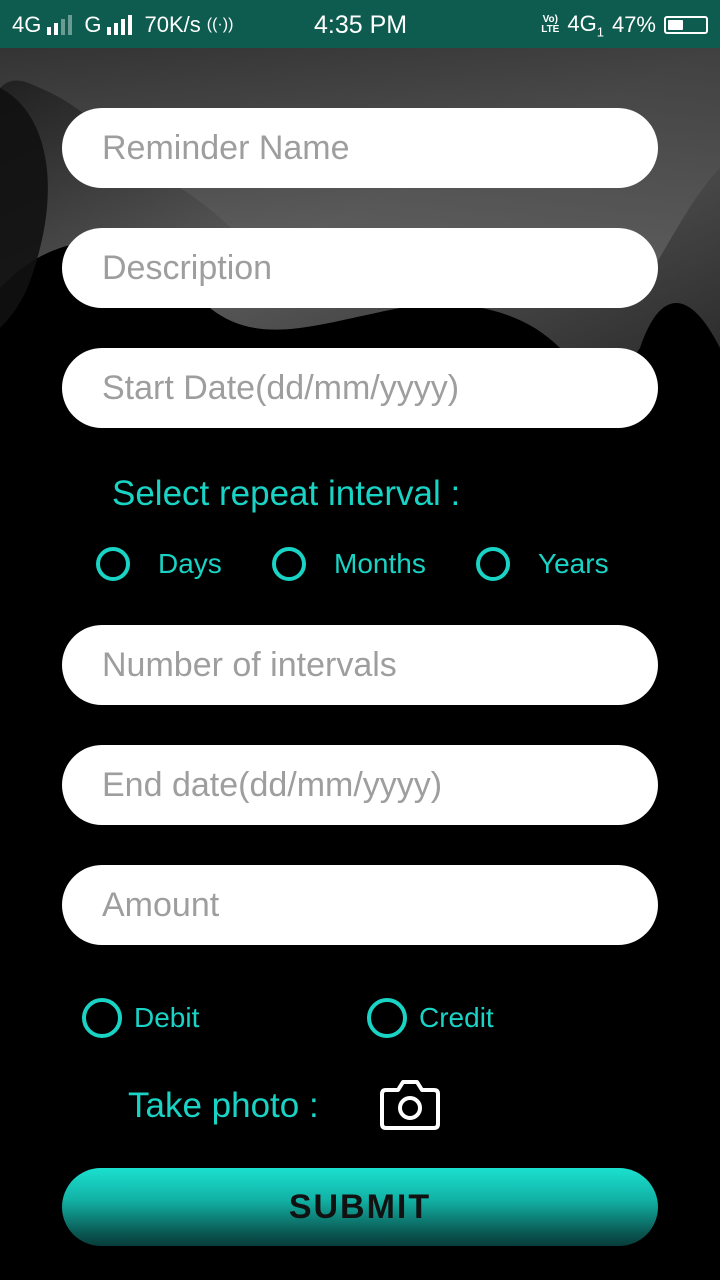 The width and height of the screenshot is (720, 1280). What do you see at coordinates (360, 665) in the screenshot?
I see `number-of-intervals-input` at bounding box center [360, 665].